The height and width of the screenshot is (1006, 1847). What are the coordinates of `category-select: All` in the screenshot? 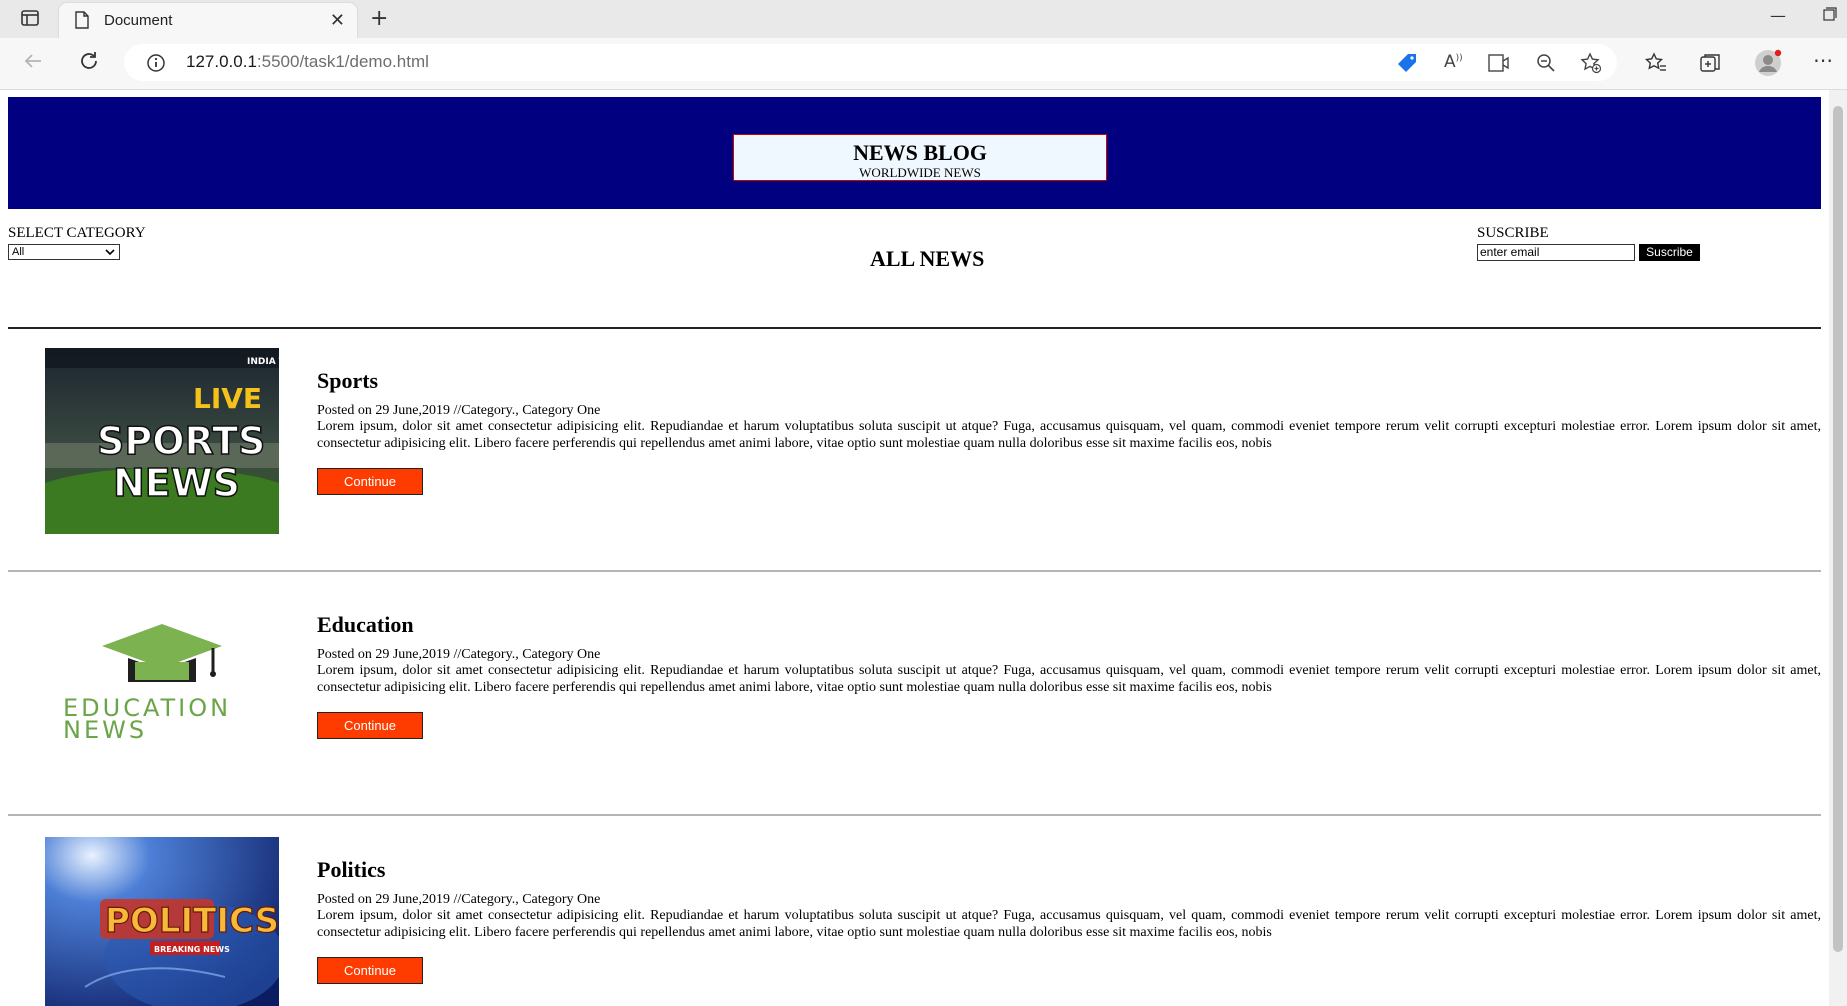 It's located at (64, 252).